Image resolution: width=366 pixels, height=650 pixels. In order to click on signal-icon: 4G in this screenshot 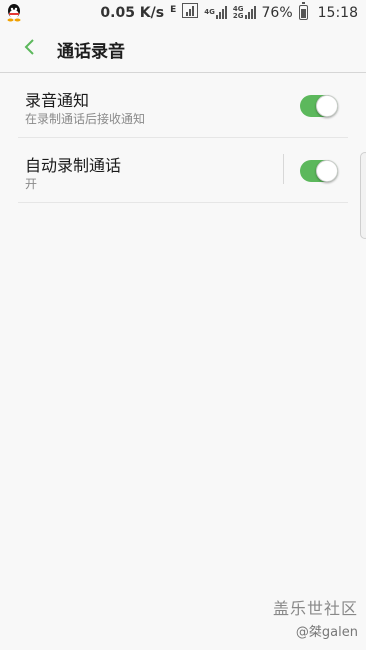, I will do `click(215, 12)`.